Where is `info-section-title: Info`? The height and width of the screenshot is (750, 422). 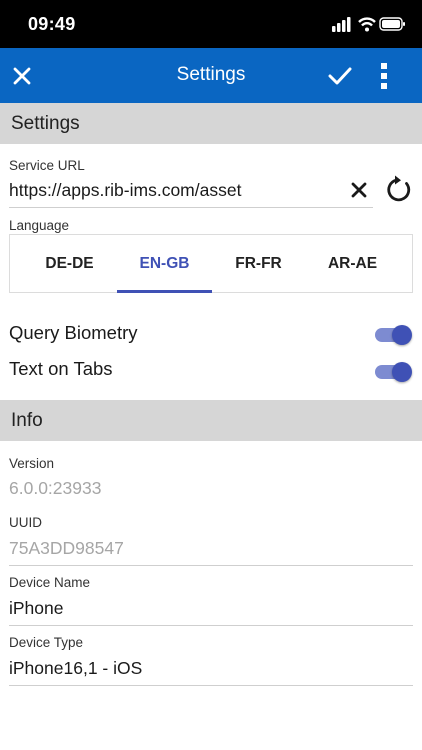
info-section-title: Info is located at coordinates (27, 420).